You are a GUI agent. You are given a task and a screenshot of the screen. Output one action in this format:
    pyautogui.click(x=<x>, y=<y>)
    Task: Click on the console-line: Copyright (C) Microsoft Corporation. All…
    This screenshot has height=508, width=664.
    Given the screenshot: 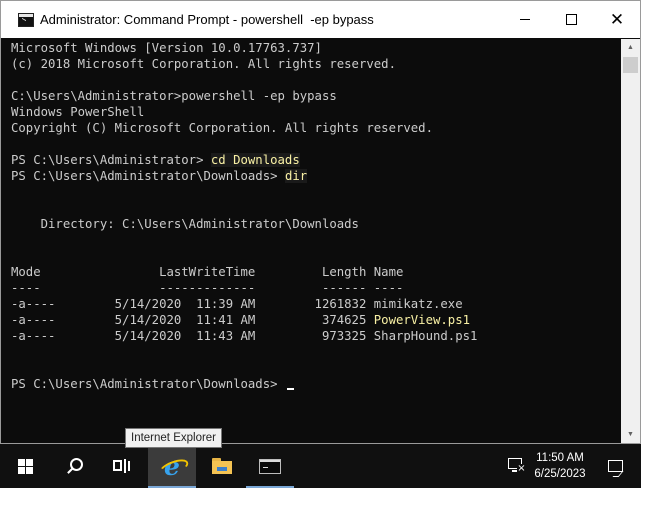 What is the action you would take?
    pyautogui.click(x=222, y=128)
    